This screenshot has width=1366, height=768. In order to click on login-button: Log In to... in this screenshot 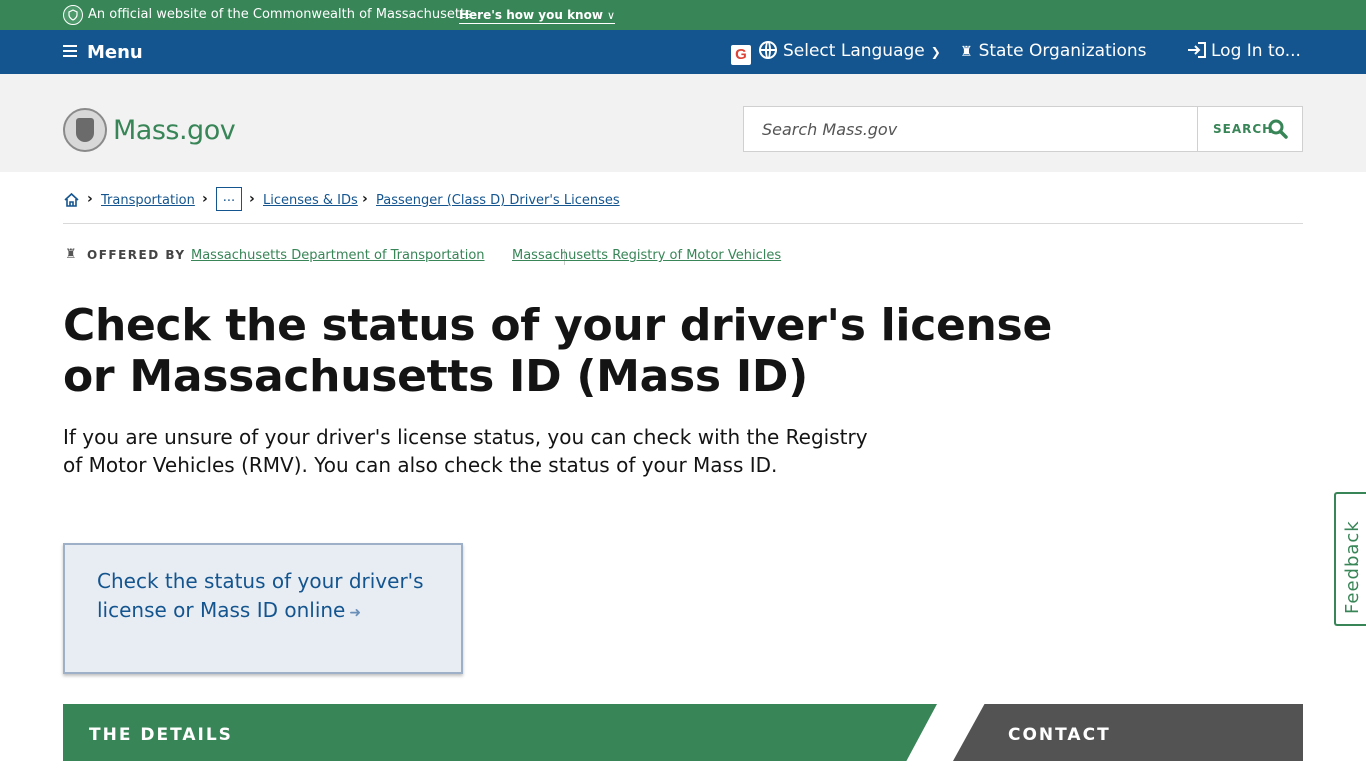, I will do `click(1244, 51)`.